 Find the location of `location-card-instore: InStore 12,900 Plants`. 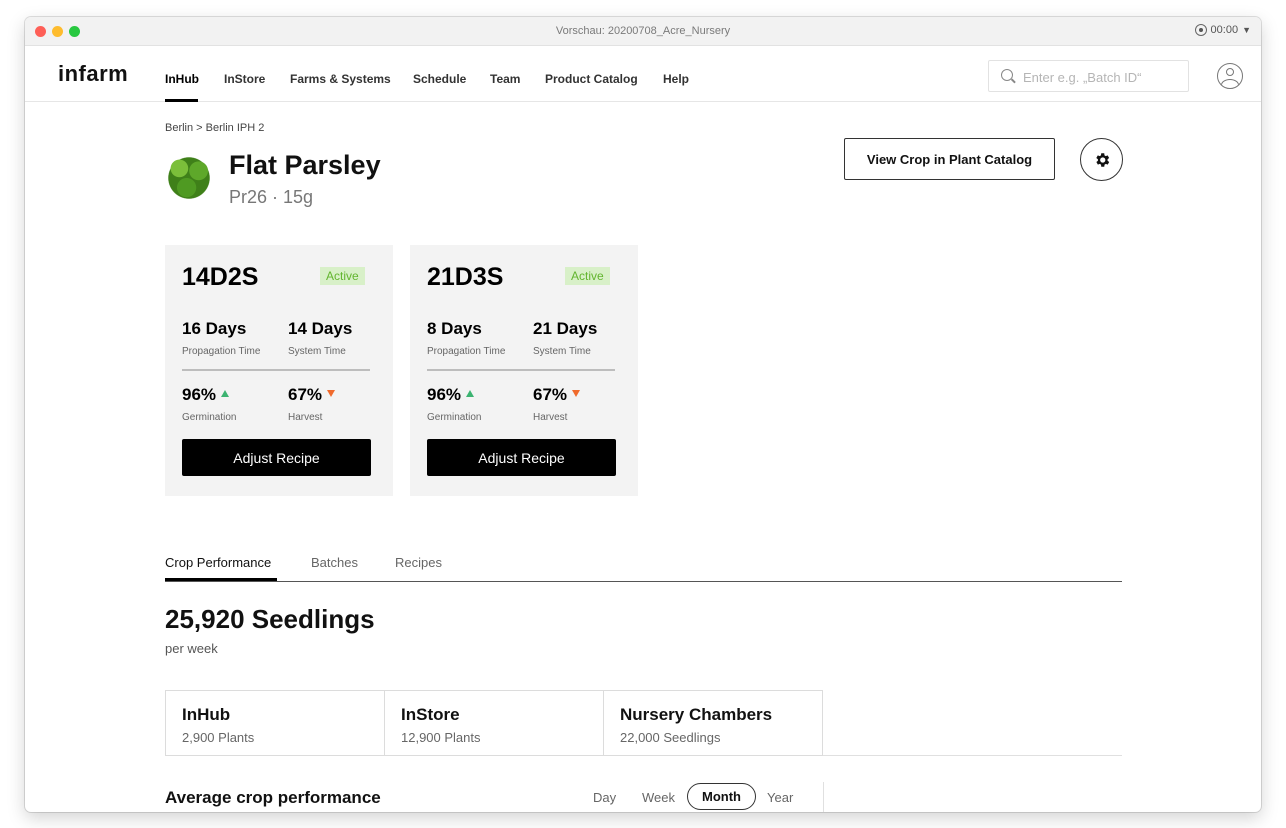

location-card-instore: InStore 12,900 Plants is located at coordinates (494, 723).